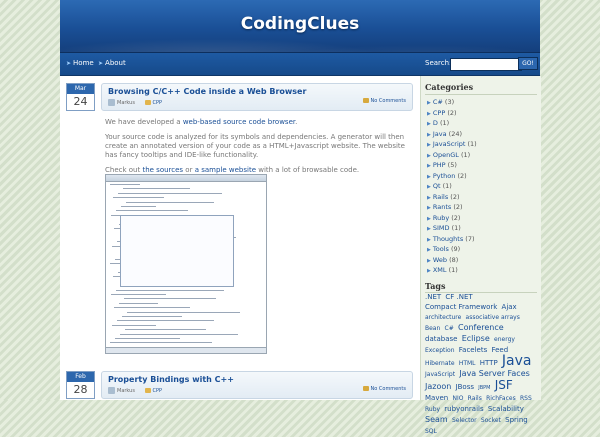  What do you see at coordinates (494, 373) in the screenshot?
I see `tag-link: Java Server Faces` at bounding box center [494, 373].